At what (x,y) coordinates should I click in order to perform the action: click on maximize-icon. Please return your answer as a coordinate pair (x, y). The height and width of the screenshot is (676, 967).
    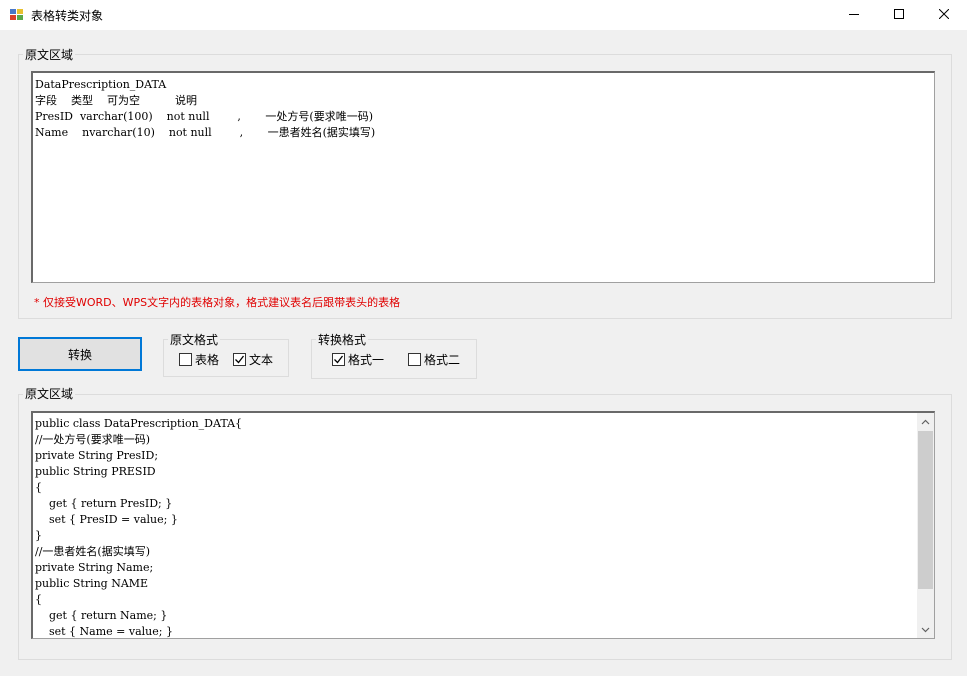
    Looking at the image, I should click on (899, 15).